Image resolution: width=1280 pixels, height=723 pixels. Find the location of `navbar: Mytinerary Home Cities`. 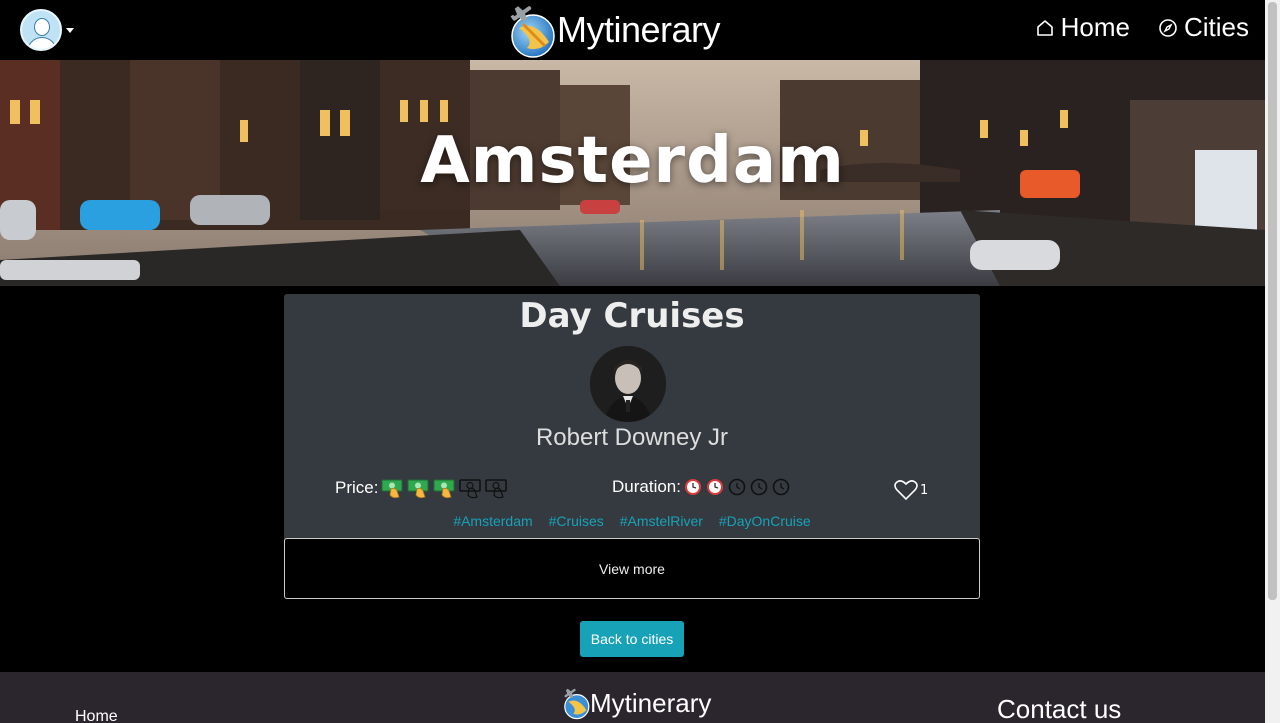

navbar: Mytinerary Home Cities is located at coordinates (632, 30).